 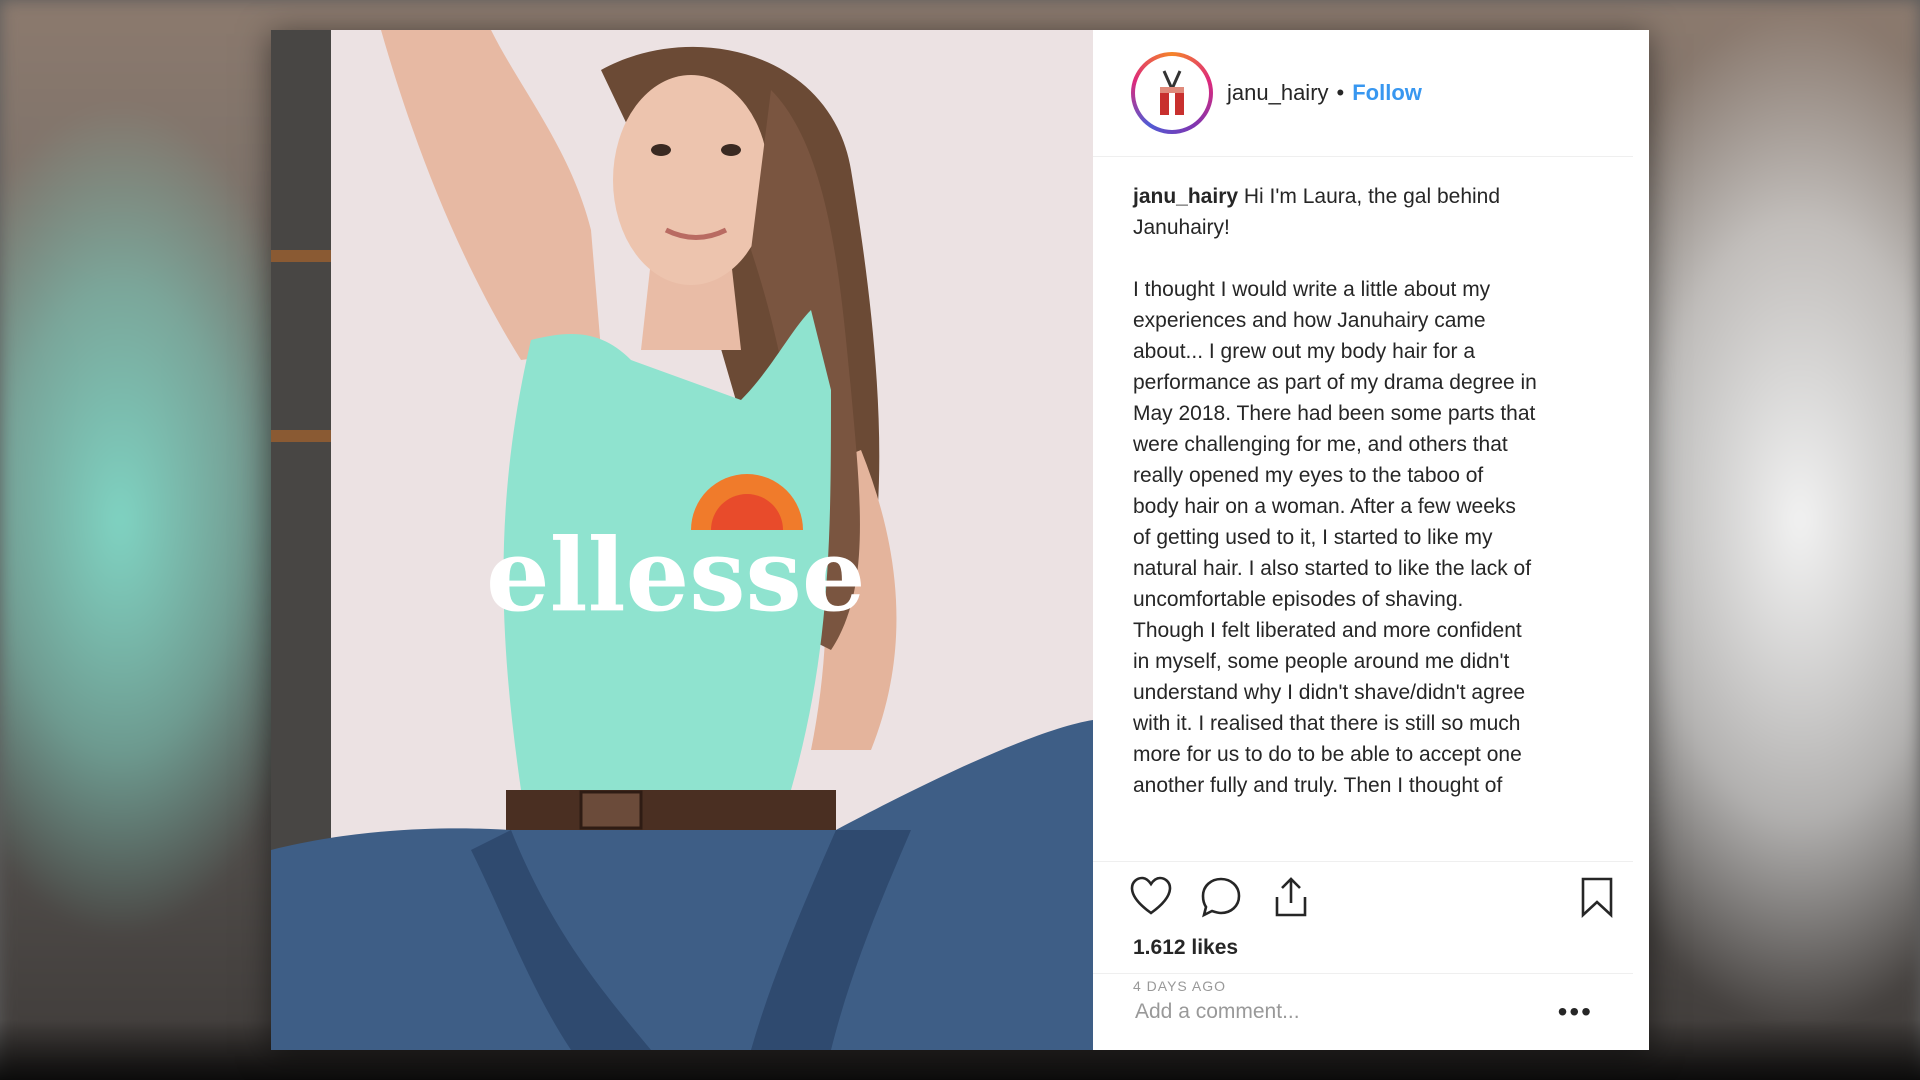 I want to click on action-bar, so click(x=1371, y=897).